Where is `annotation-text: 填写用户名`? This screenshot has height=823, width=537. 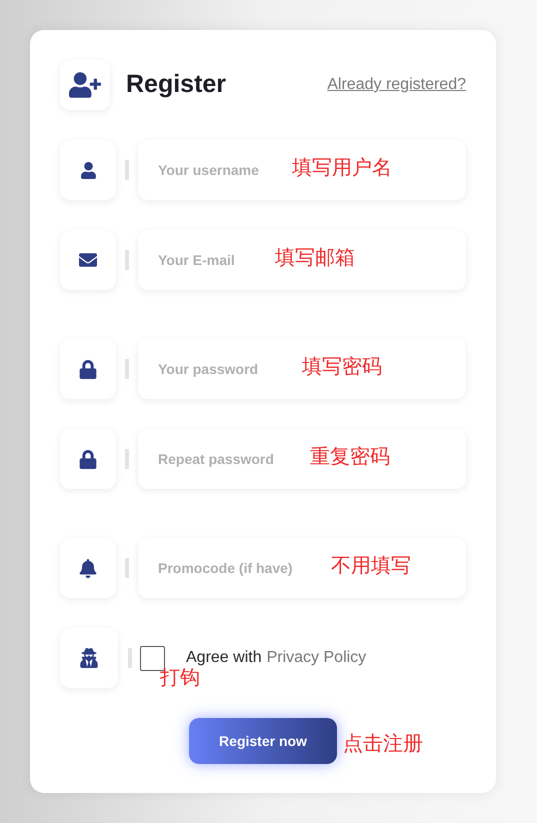 annotation-text: 填写用户名 is located at coordinates (342, 168).